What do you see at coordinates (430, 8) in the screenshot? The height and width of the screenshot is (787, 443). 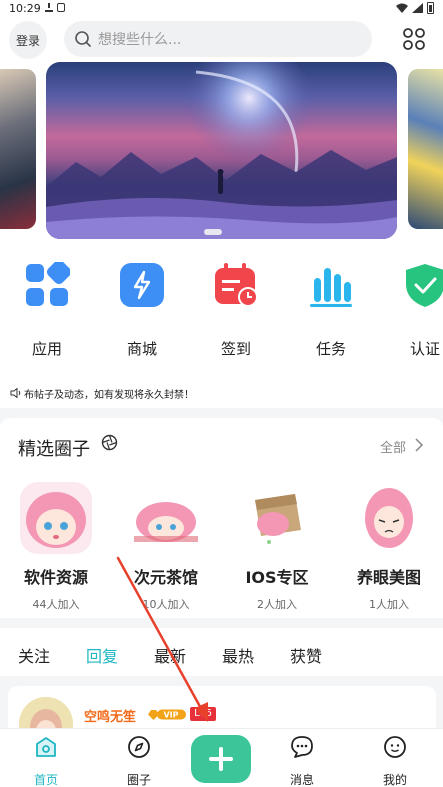 I see `battery-icon` at bounding box center [430, 8].